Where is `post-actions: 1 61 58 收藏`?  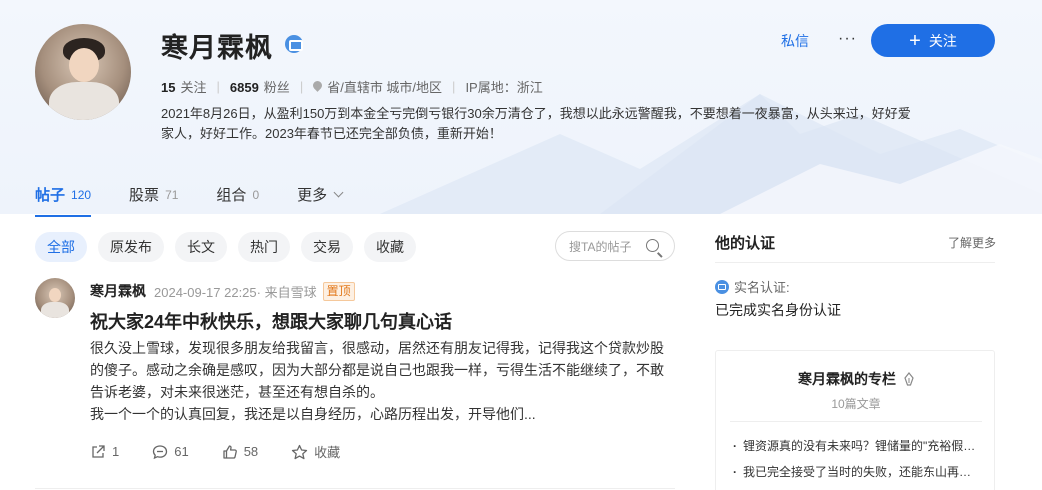 post-actions: 1 61 58 收藏 is located at coordinates (231, 451).